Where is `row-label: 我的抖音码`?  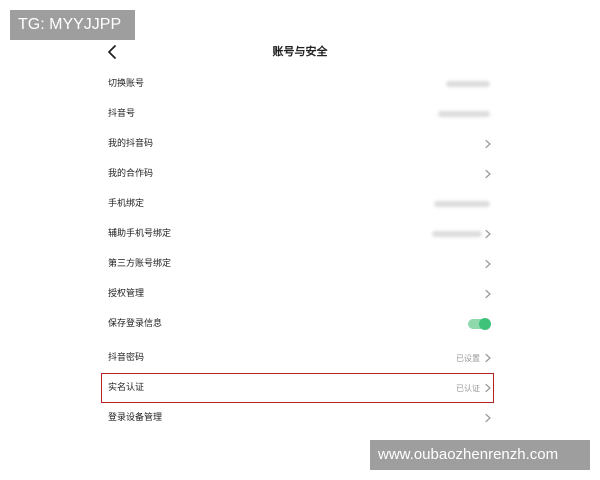
row-label: 我的抖音码 is located at coordinates (131, 144).